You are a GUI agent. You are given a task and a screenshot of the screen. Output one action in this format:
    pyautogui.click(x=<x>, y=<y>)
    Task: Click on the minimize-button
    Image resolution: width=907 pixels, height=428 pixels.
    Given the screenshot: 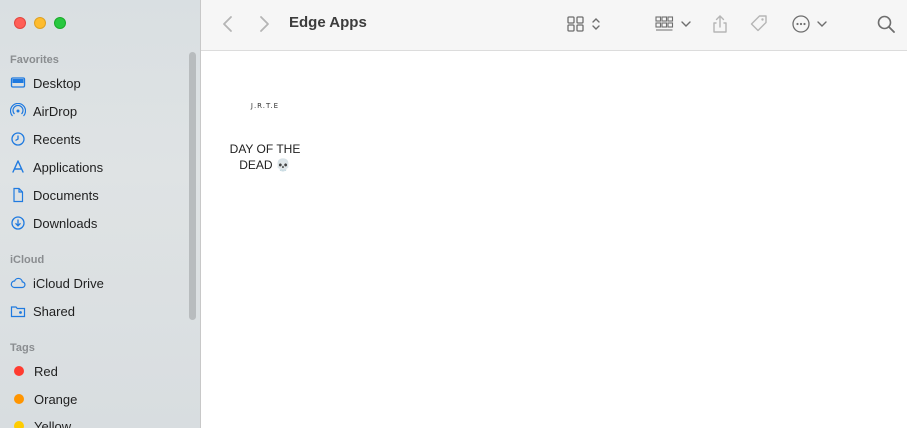 What is the action you would take?
    pyautogui.click(x=40, y=23)
    